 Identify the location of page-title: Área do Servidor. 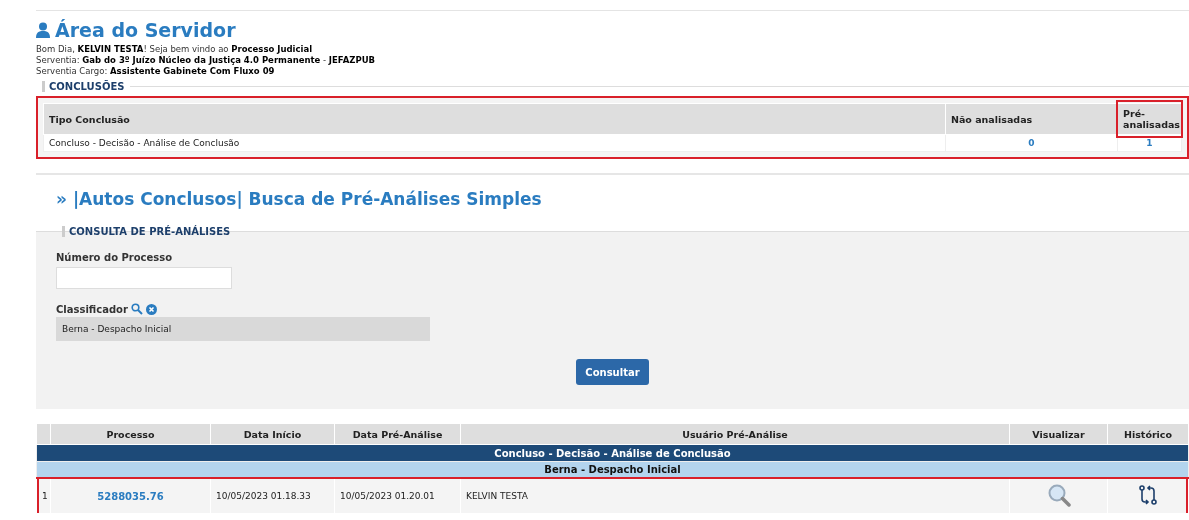
(145, 30).